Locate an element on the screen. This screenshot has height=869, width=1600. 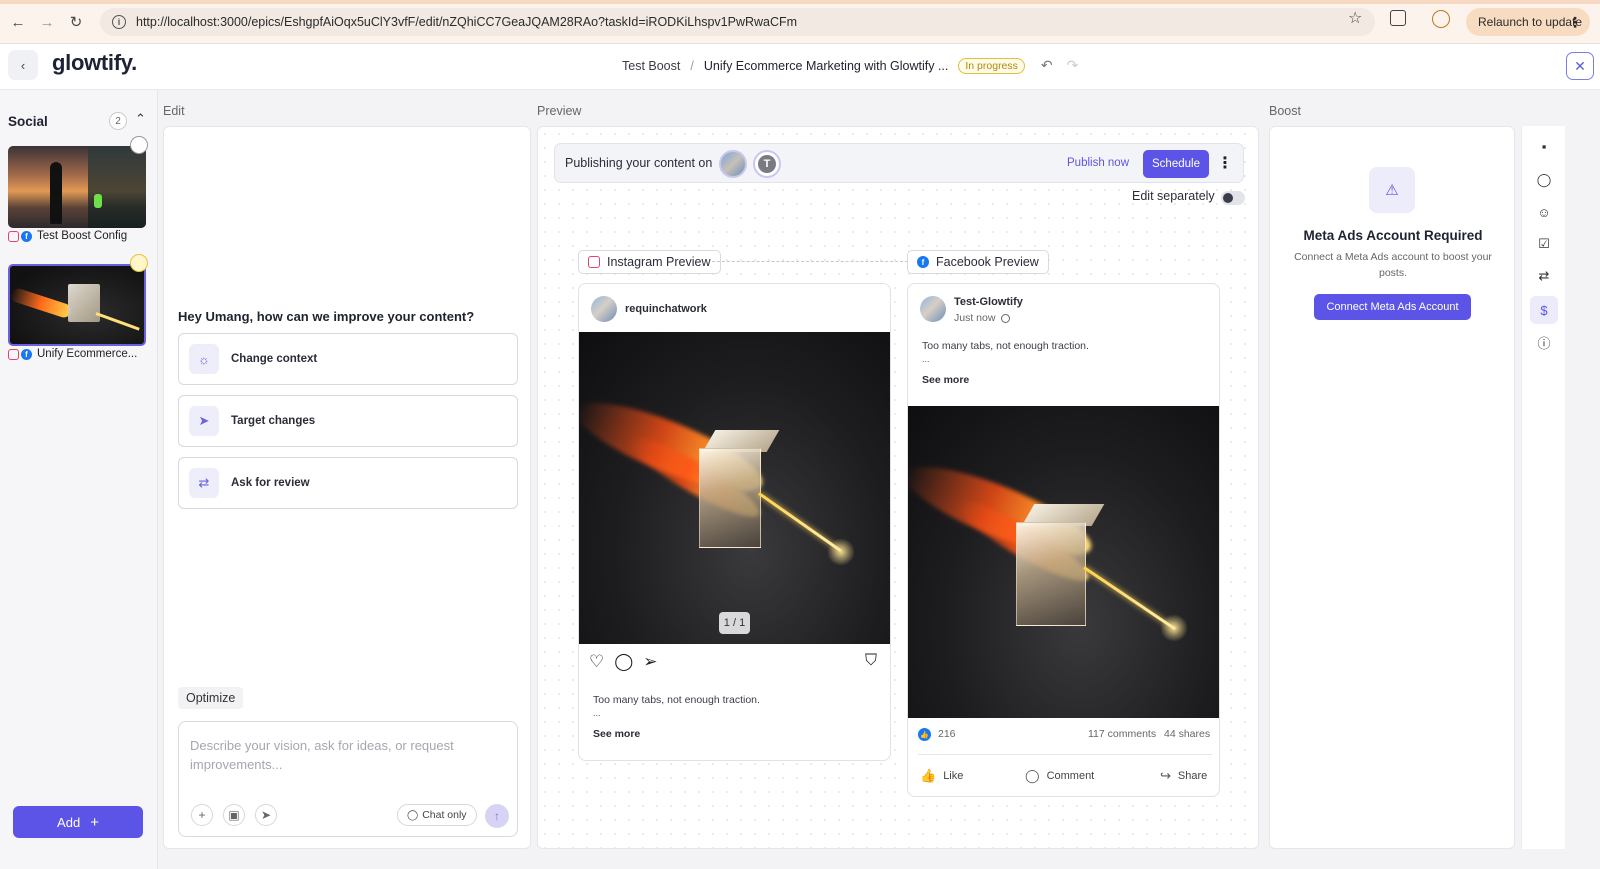
edit-separately-toggle is located at coordinates (1233, 198).